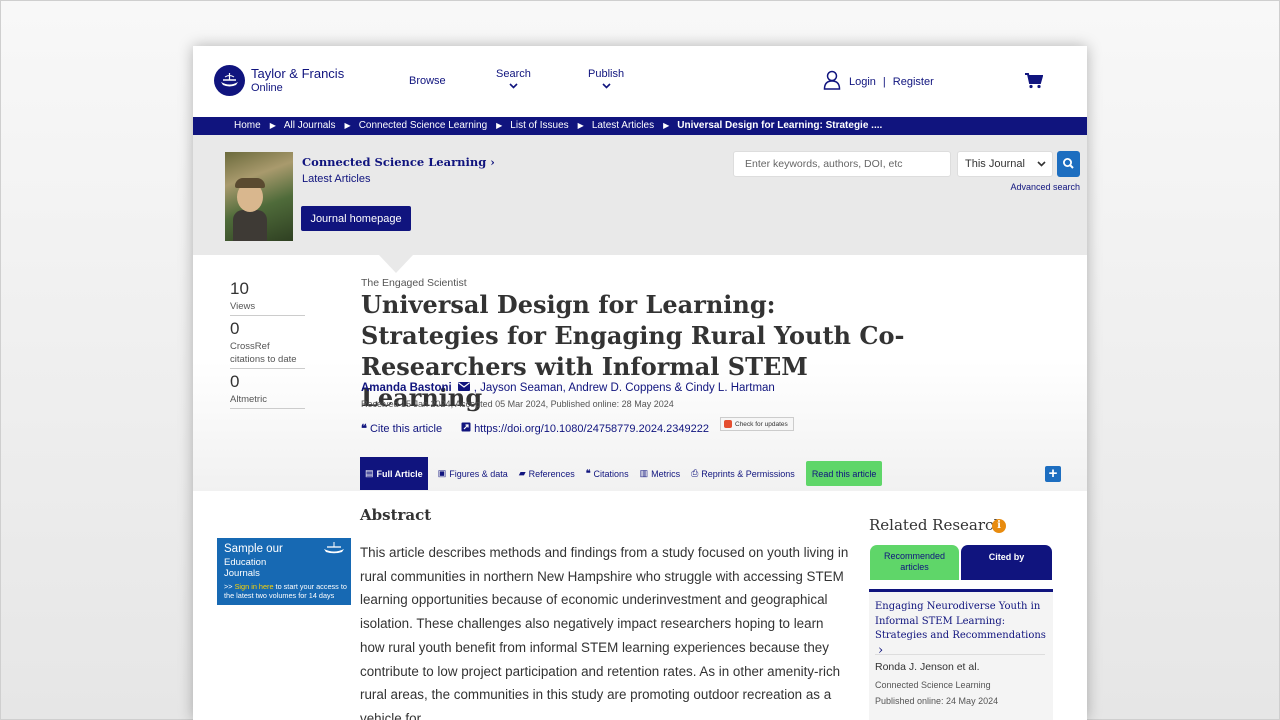 Image resolution: width=1280 pixels, height=720 pixels. I want to click on logo-name: Taylor & Francis, so click(298, 73).